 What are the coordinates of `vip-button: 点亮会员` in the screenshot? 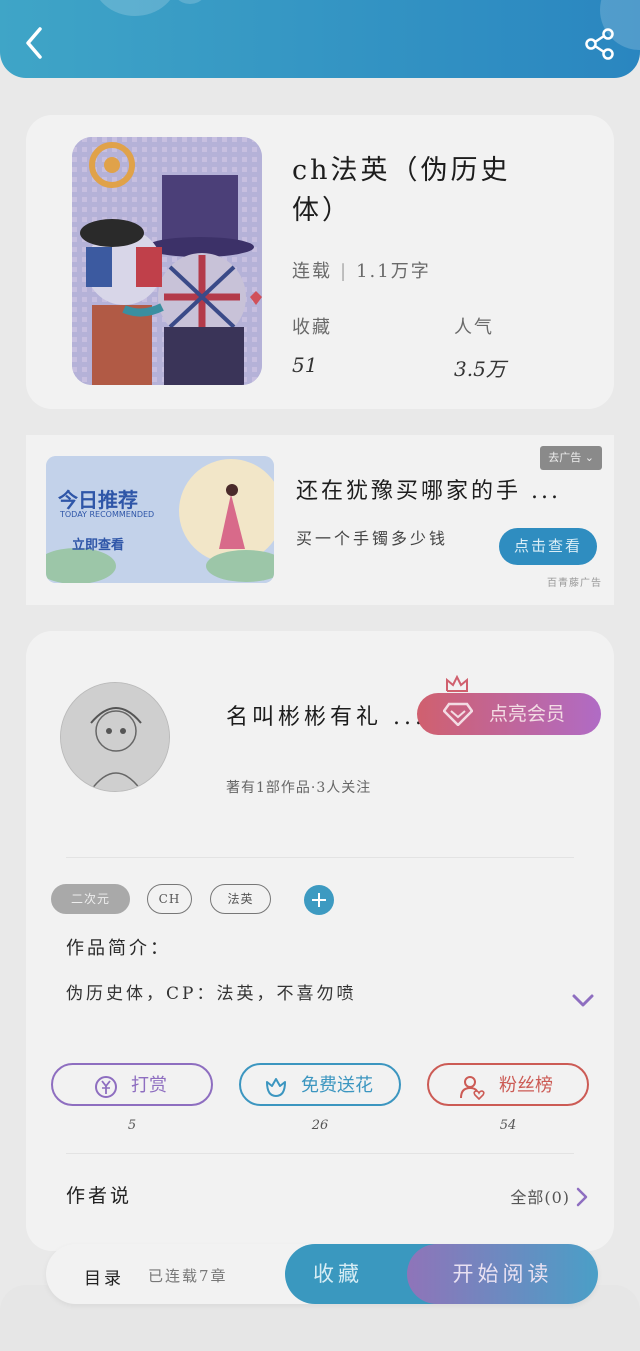 It's located at (509, 705).